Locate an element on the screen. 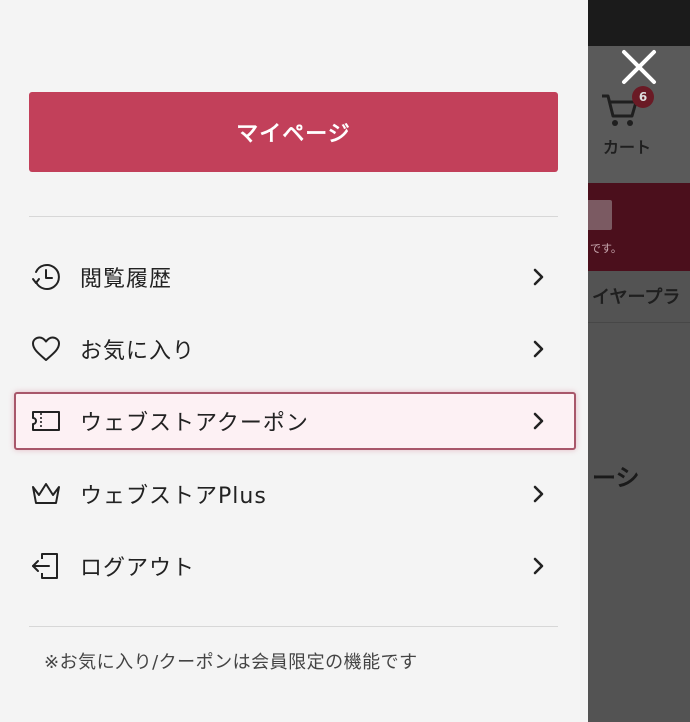 Image resolution: width=690 pixels, height=722 pixels. menu-item-logout: ログアウト is located at coordinates (295, 566).